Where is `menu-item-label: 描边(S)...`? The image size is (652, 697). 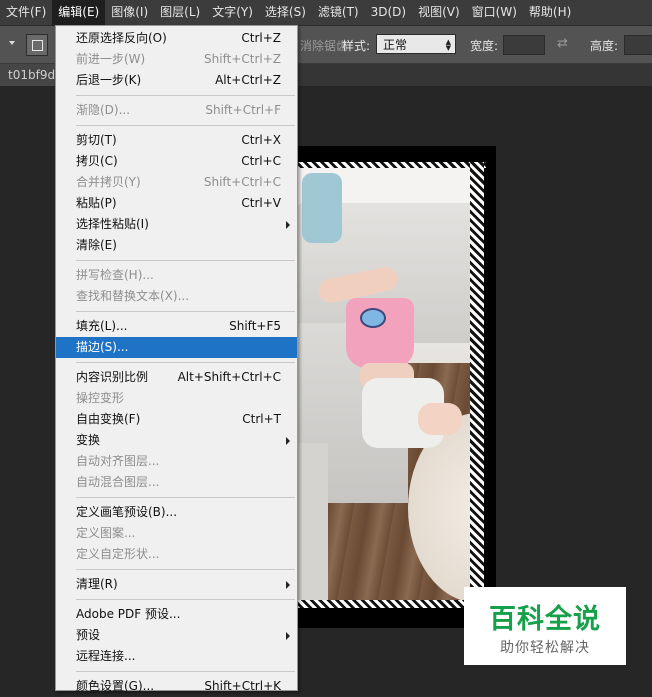
menu-item-label: 描边(S)... is located at coordinates (102, 347).